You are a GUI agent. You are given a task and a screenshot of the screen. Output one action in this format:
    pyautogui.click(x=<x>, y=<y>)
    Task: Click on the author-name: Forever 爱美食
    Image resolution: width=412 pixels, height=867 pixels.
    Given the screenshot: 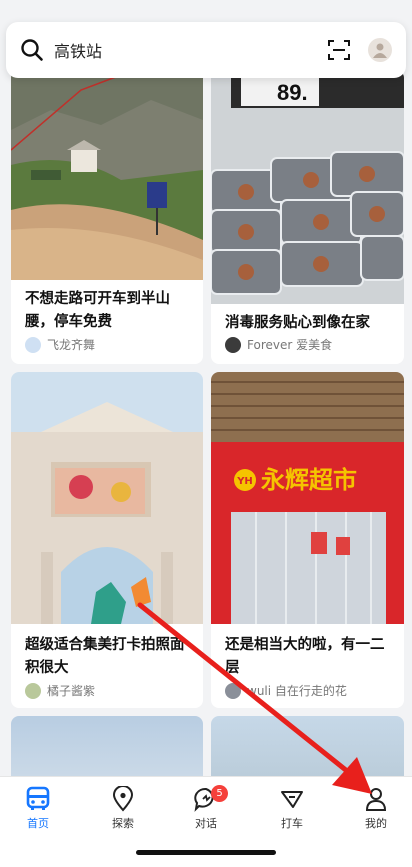 What is the action you would take?
    pyautogui.click(x=290, y=345)
    